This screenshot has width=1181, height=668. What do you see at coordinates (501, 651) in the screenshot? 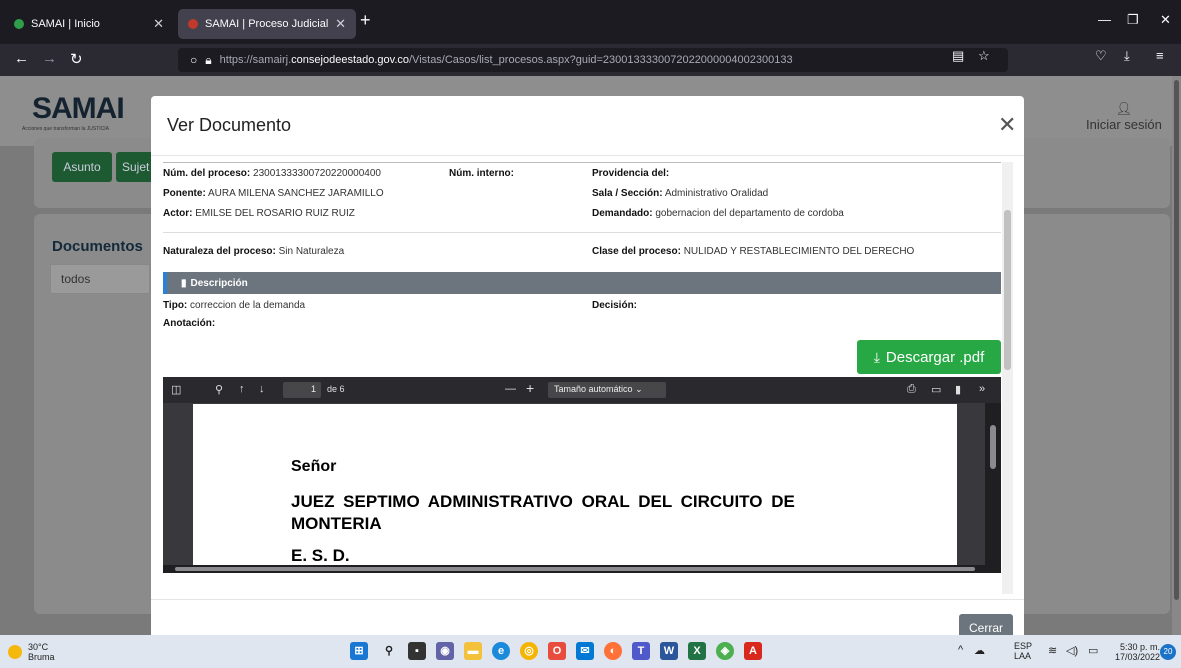
I see `edge-icon: e` at bounding box center [501, 651].